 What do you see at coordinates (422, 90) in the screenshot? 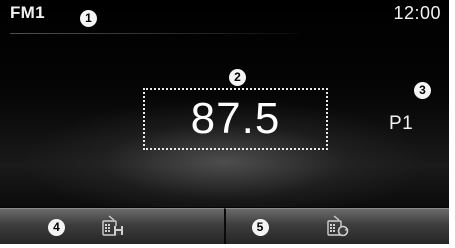
I see `callout-marker-3: 3` at bounding box center [422, 90].